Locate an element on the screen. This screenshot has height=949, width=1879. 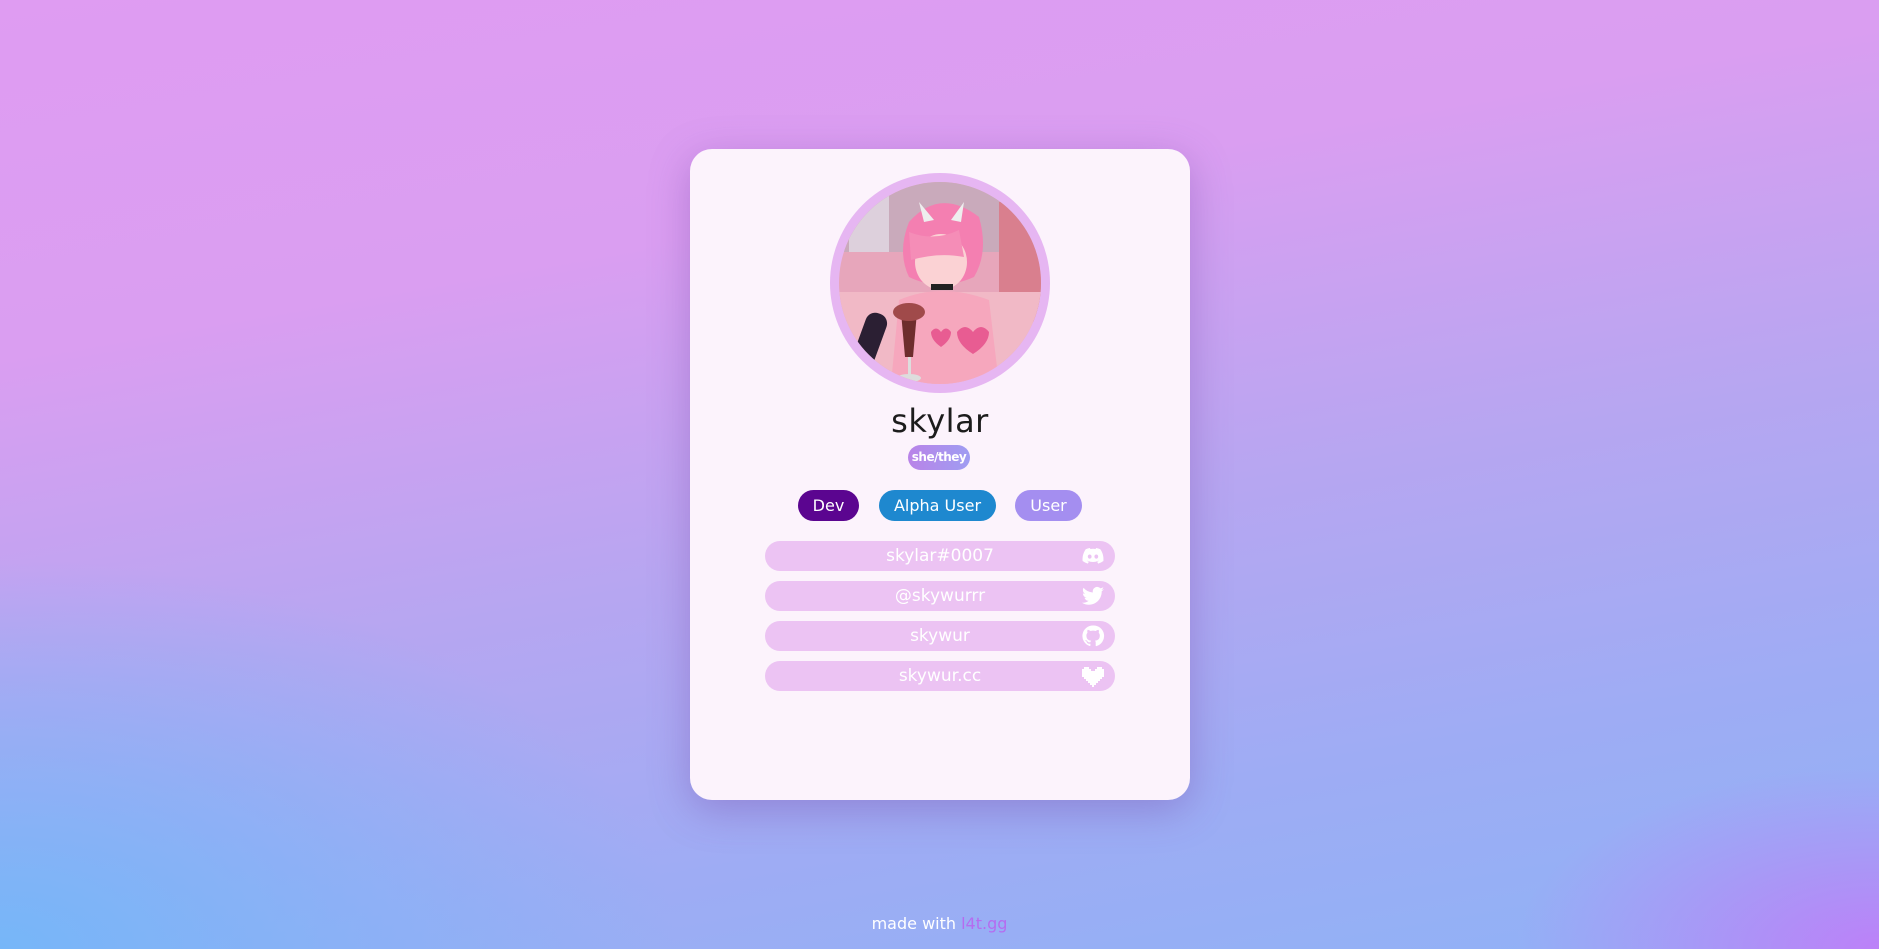
footer: made with l4t.gg is located at coordinates (939, 923).